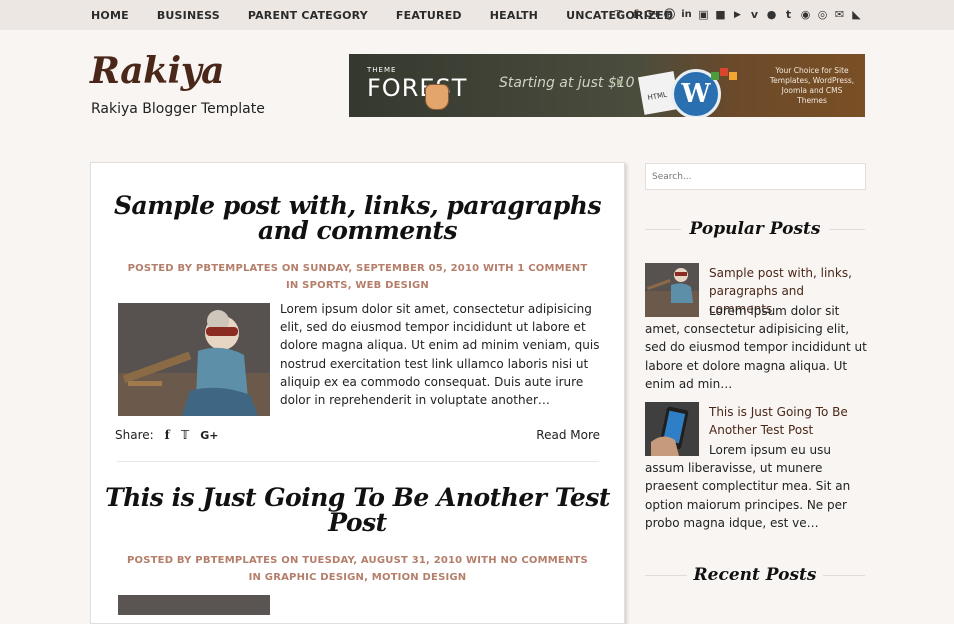  I want to click on nav-item-featured: FEATURED, so click(429, 15).